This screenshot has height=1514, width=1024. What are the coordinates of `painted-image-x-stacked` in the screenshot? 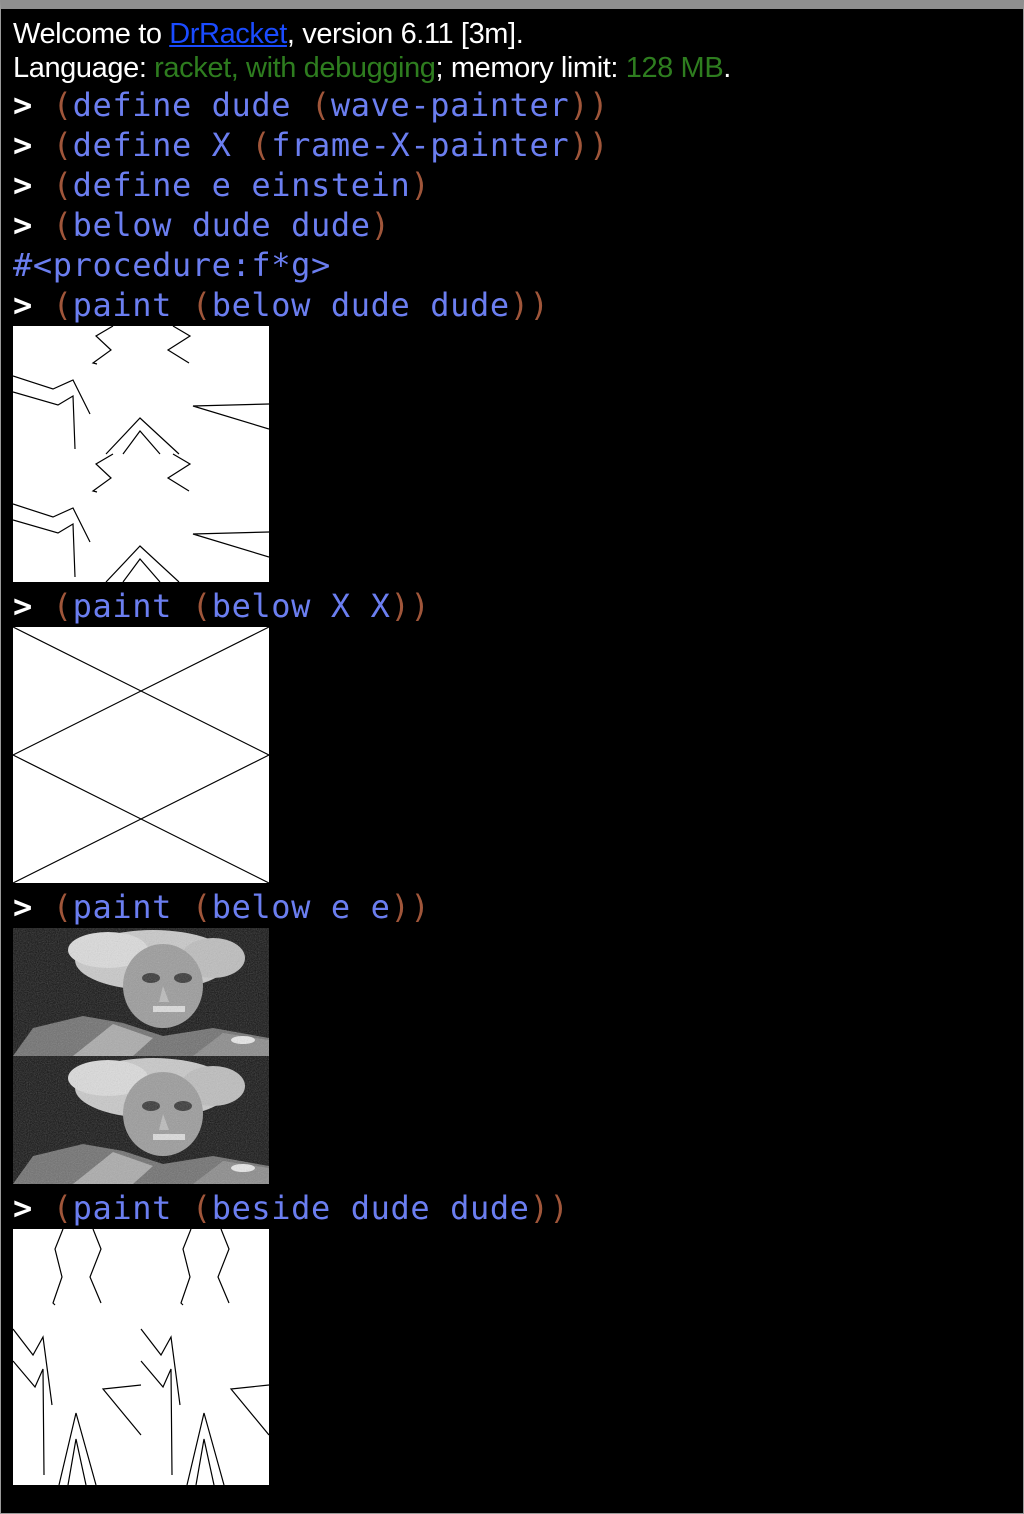 It's located at (141, 755).